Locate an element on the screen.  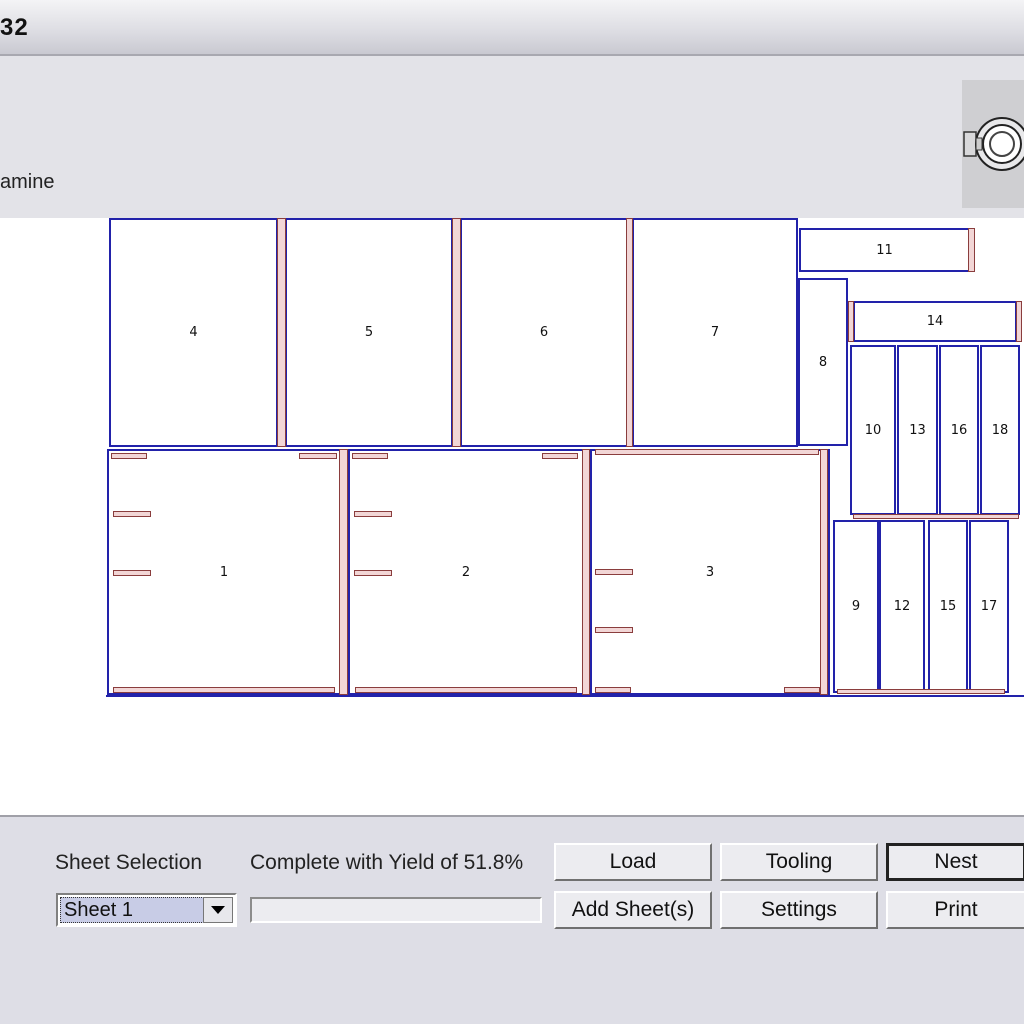
nest-part-12: 12 is located at coordinates (902, 606).